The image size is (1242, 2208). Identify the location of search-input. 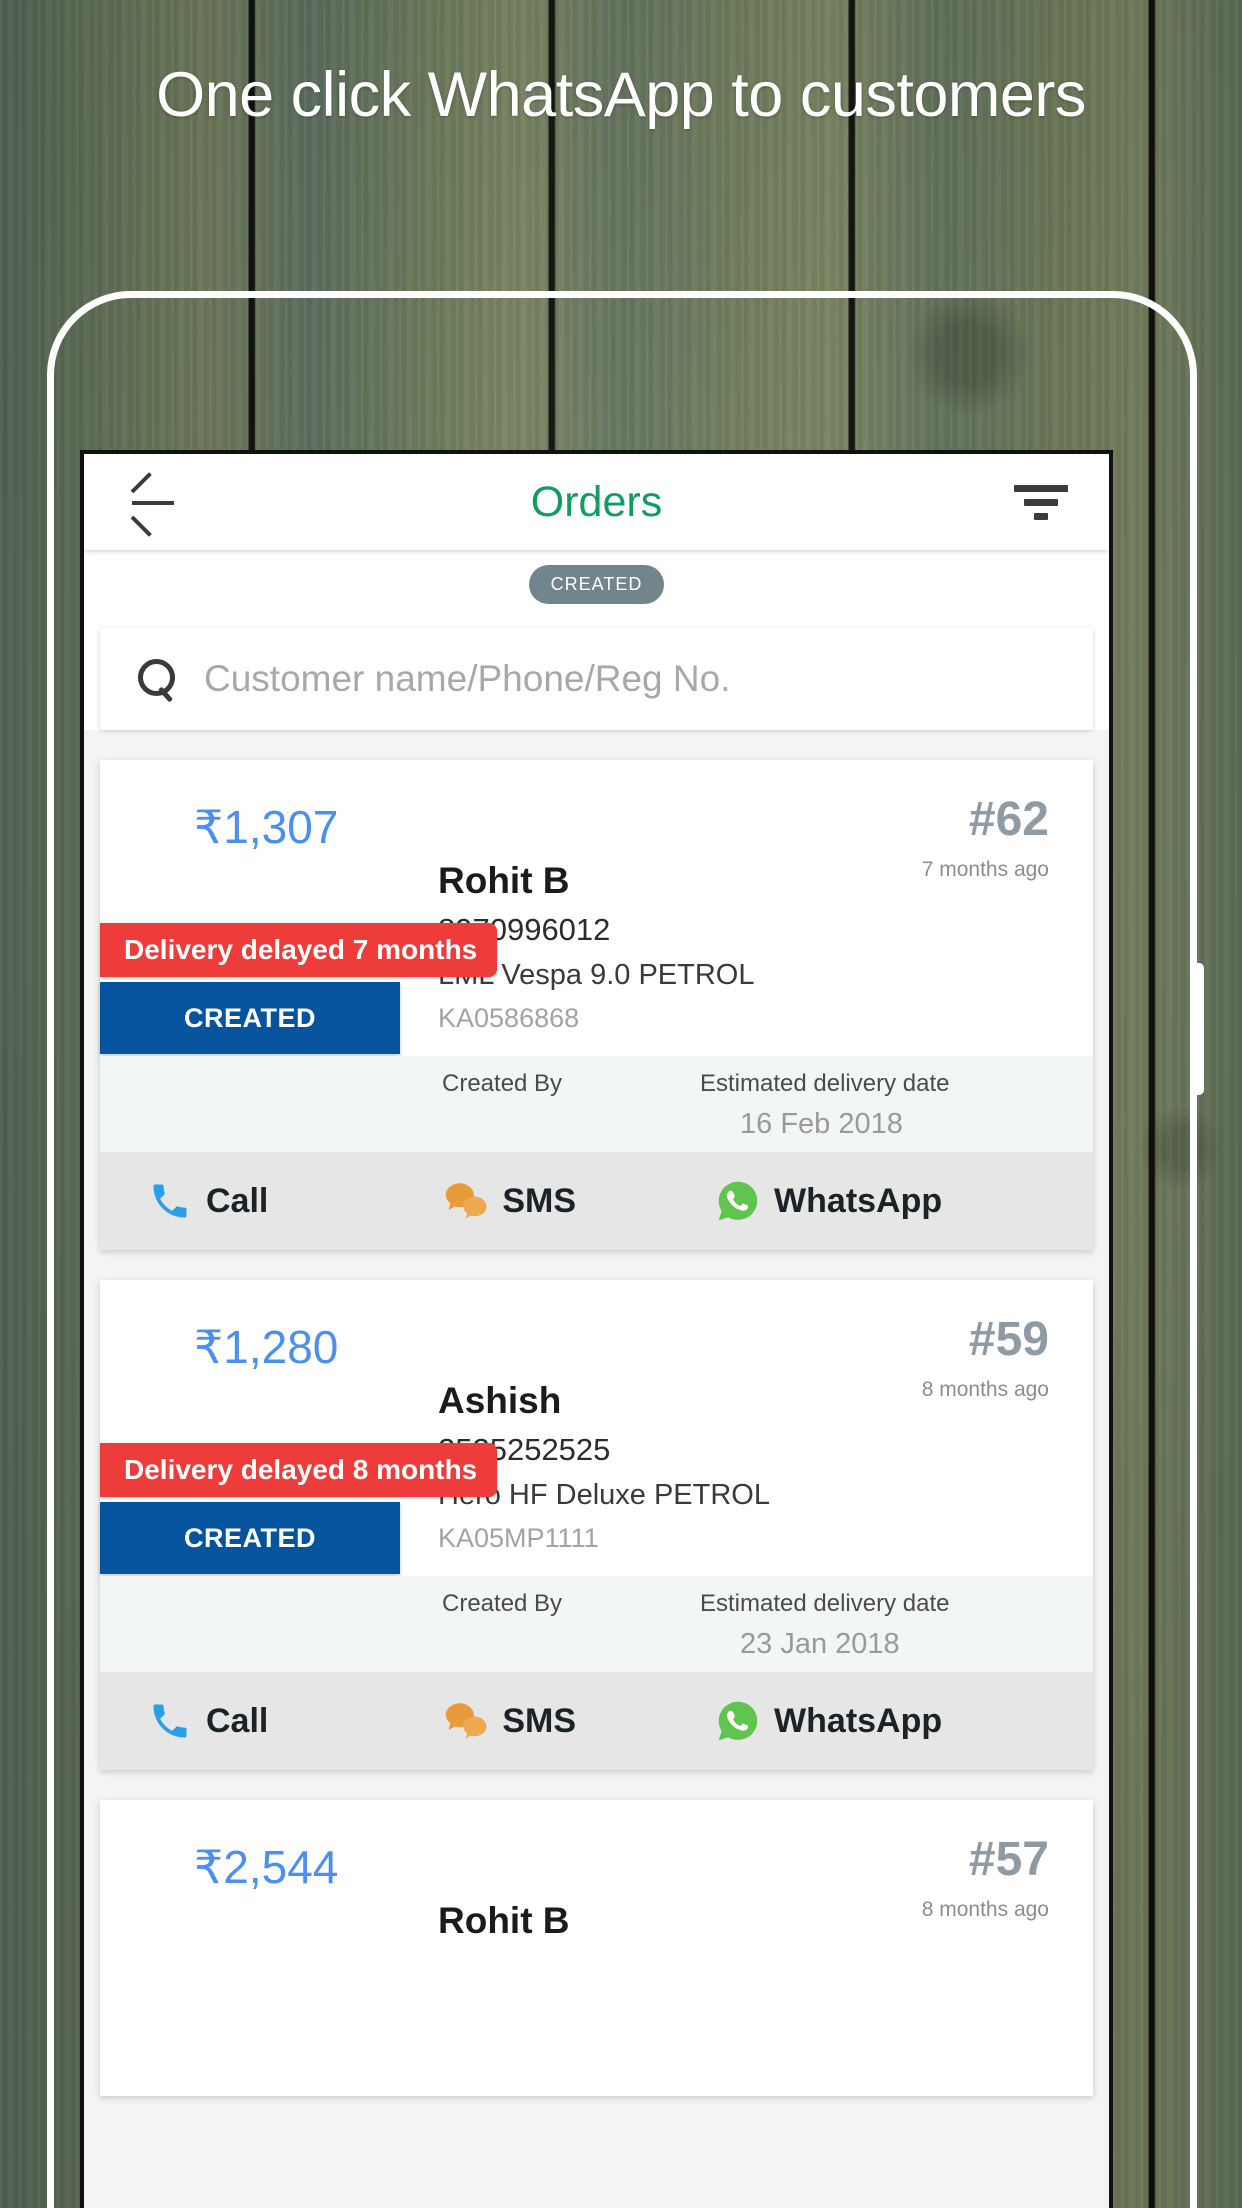
(648, 679).